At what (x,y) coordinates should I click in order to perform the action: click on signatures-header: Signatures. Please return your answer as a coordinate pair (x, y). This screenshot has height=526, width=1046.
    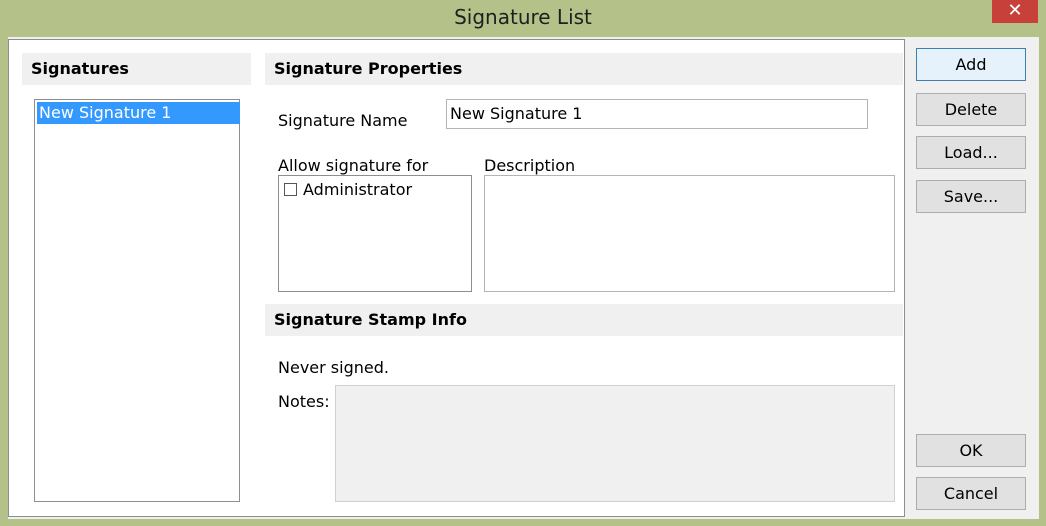
    Looking at the image, I should click on (136, 69).